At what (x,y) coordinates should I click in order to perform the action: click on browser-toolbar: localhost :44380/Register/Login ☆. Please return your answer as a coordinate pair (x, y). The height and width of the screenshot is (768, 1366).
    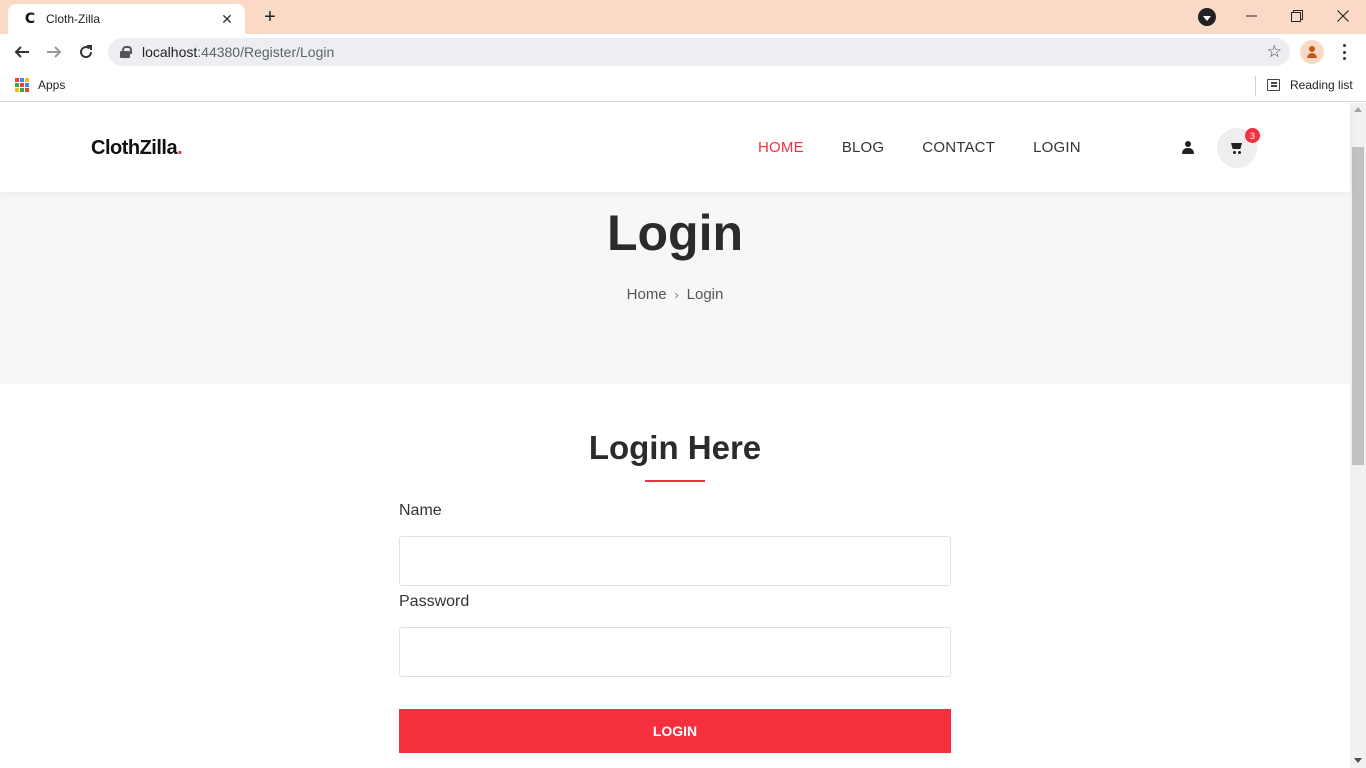
    Looking at the image, I should click on (683, 52).